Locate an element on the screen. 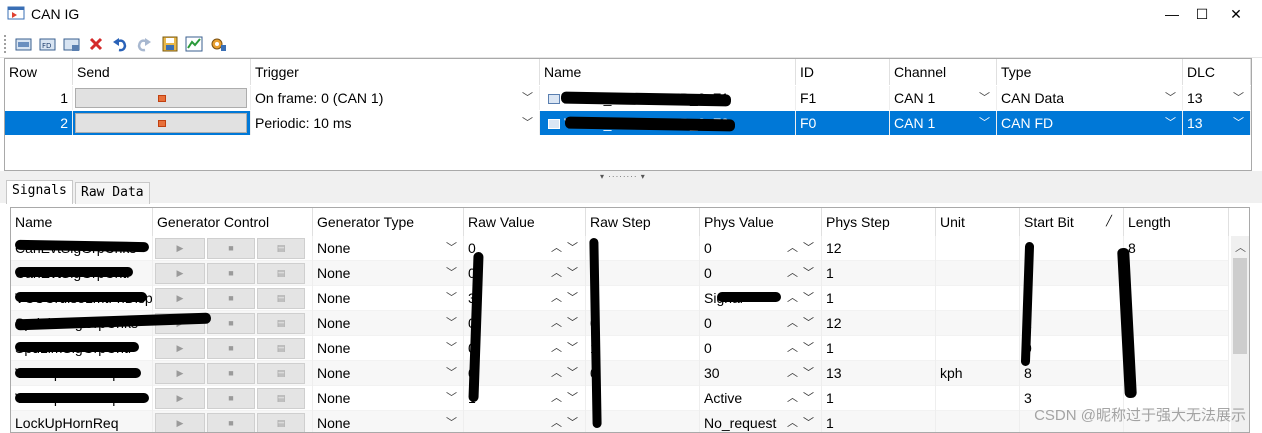 The height and width of the screenshot is (433, 1262). chart-icon is located at coordinates (194, 44).